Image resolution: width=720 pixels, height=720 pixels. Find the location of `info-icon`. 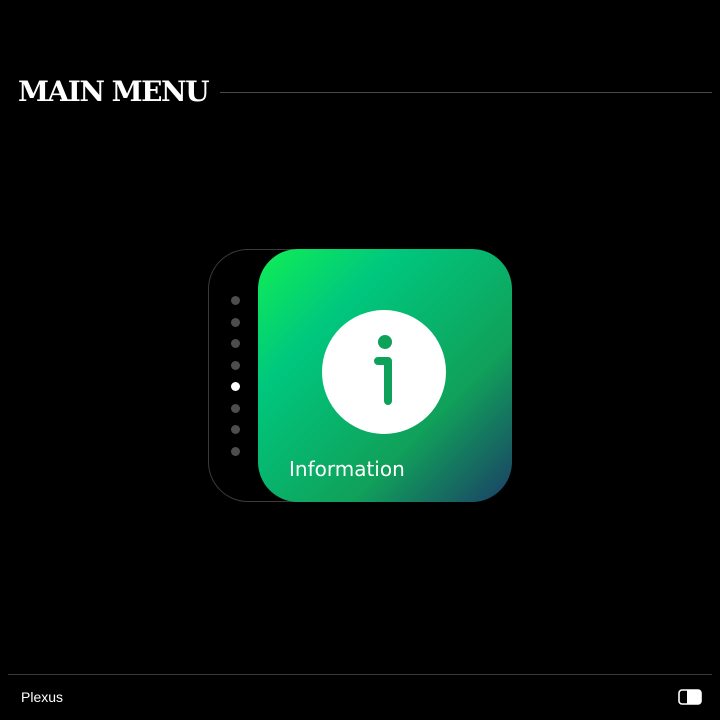

info-icon is located at coordinates (384, 372).